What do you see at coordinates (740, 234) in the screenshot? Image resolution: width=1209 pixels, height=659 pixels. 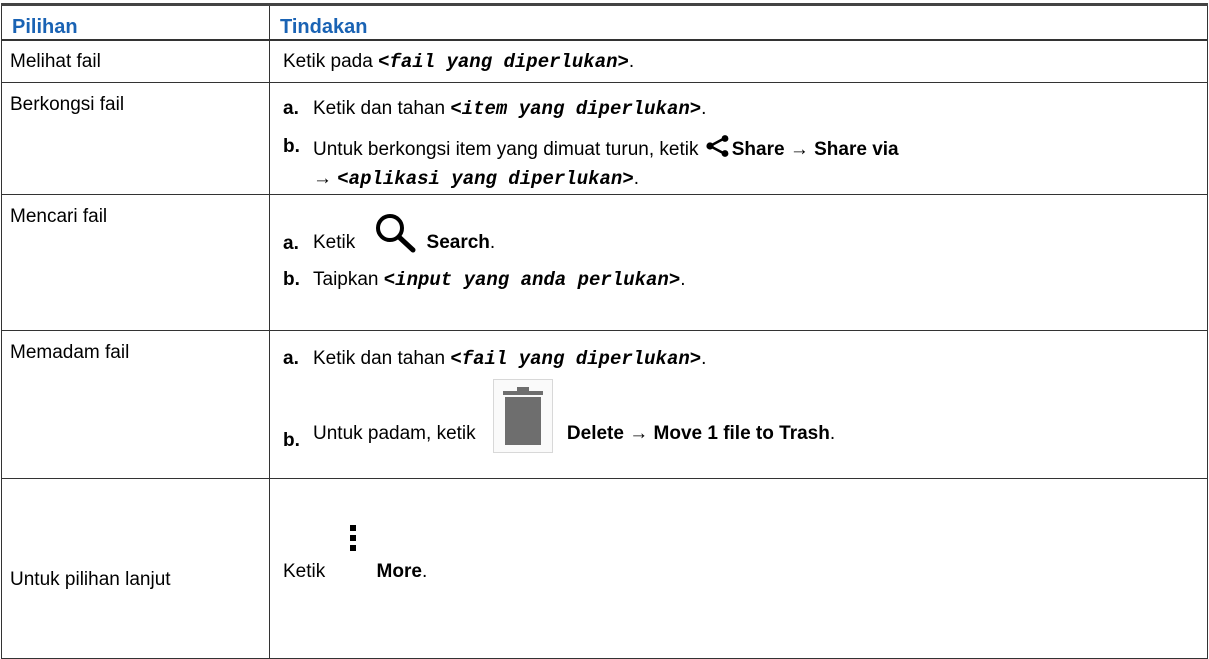 I see `step-a: a. Ketik Search.` at bounding box center [740, 234].